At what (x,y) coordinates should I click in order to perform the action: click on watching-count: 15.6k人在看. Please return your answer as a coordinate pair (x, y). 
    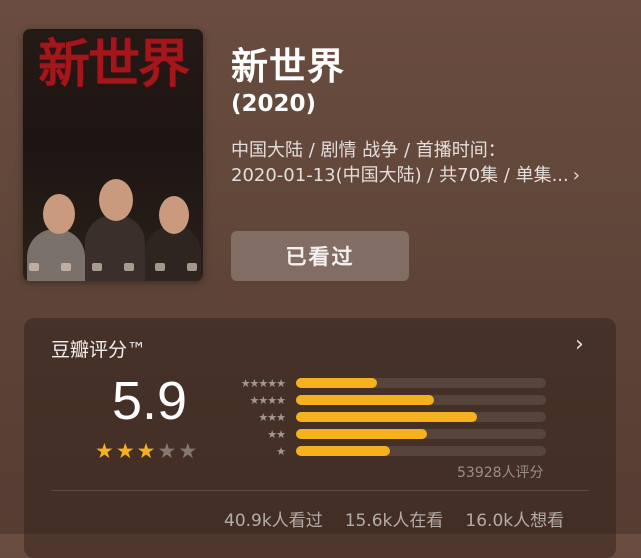
    Looking at the image, I should click on (394, 518).